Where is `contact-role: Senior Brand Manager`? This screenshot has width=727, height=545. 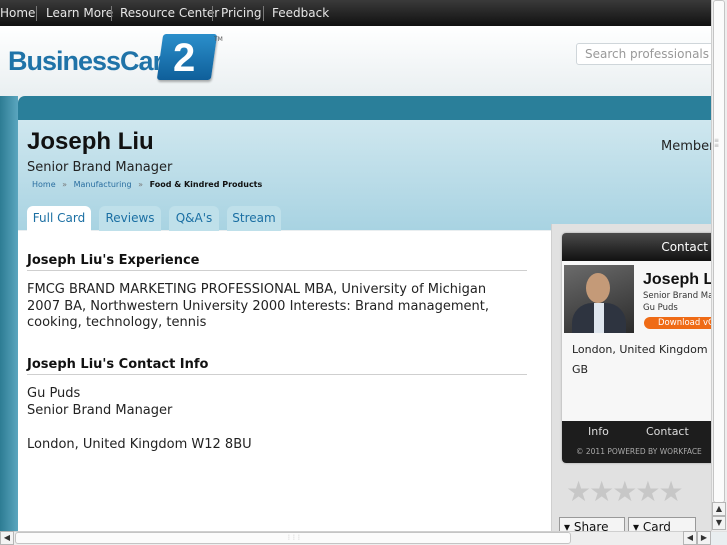
contact-role: Senior Brand Manager is located at coordinates (100, 410).